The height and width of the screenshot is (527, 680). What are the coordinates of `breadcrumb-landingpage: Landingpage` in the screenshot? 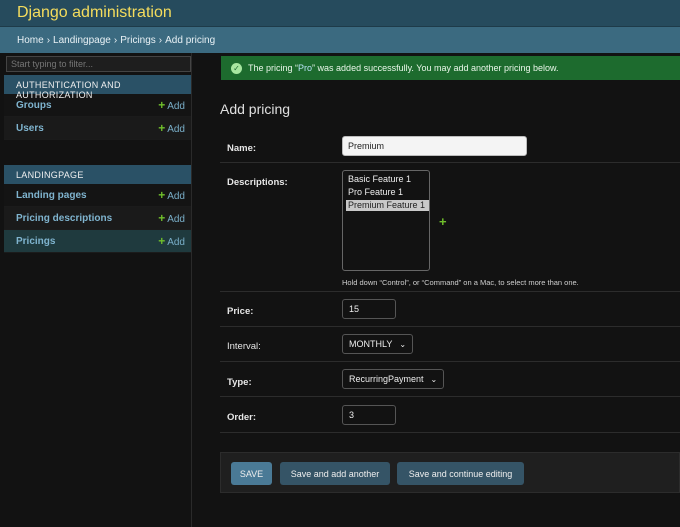 It's located at (82, 40).